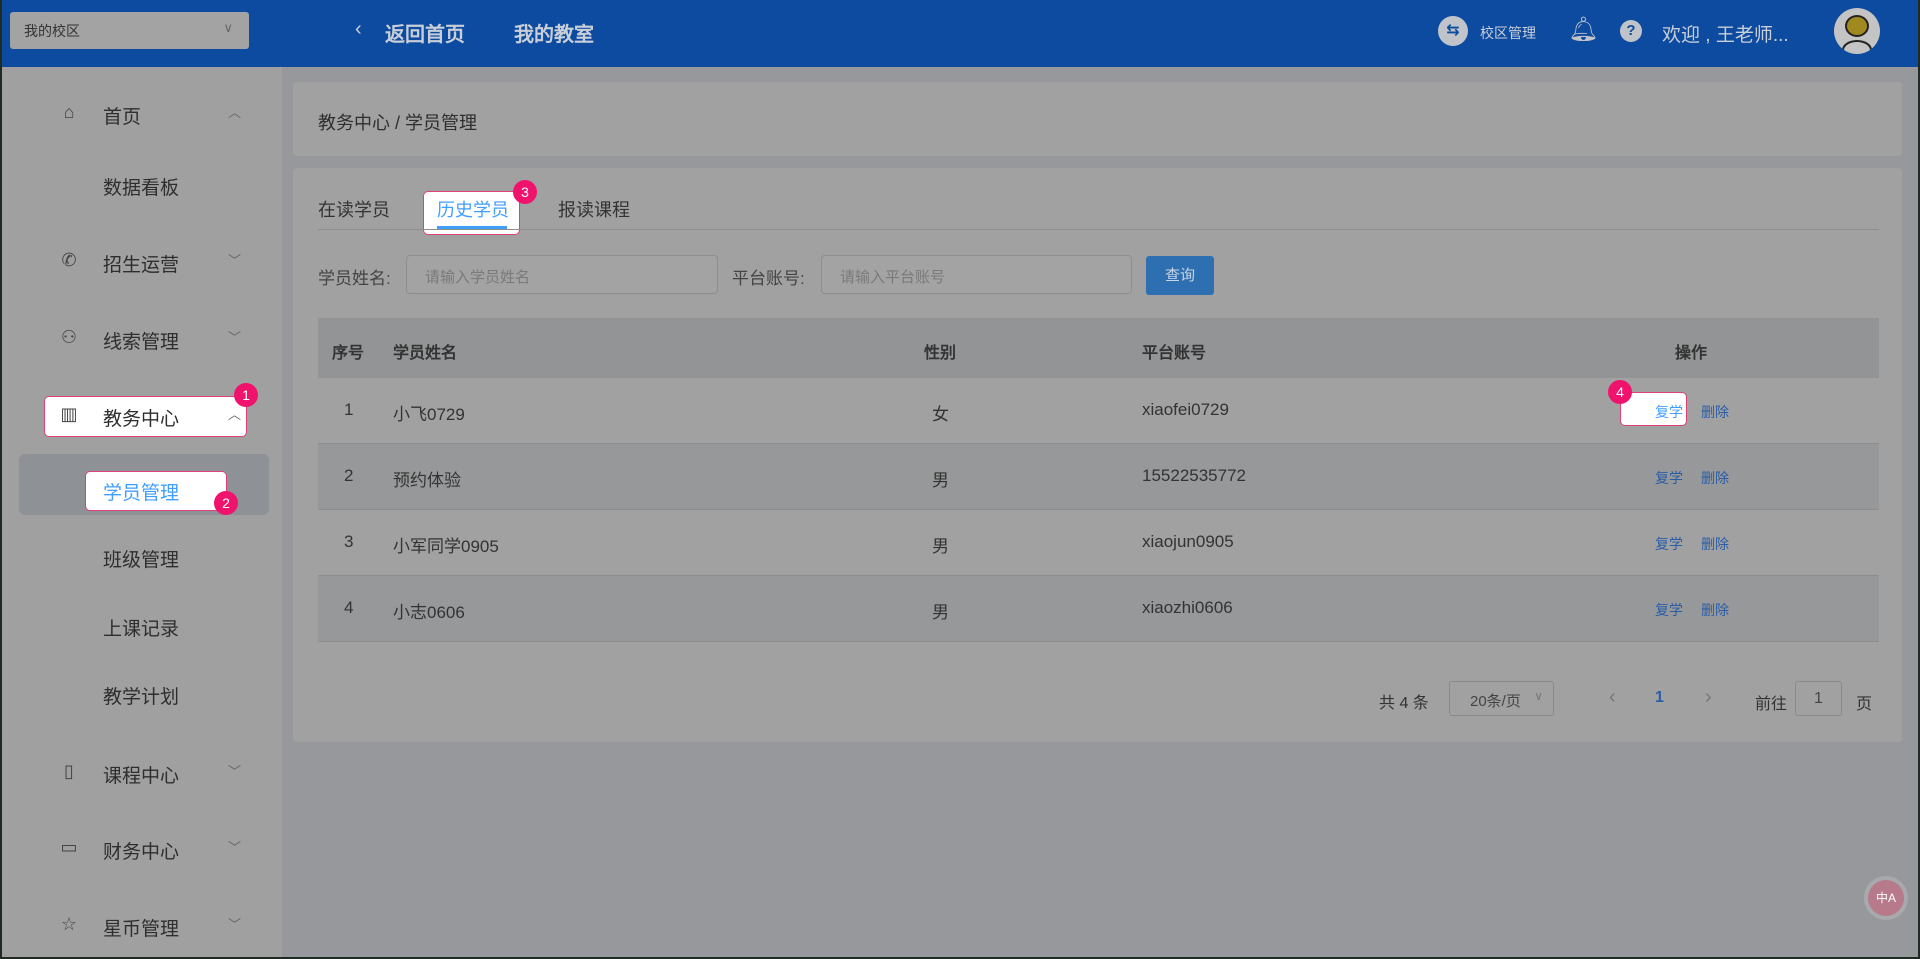  What do you see at coordinates (1188, 541) in the screenshot?
I see `cell-account: xiaojun0905` at bounding box center [1188, 541].